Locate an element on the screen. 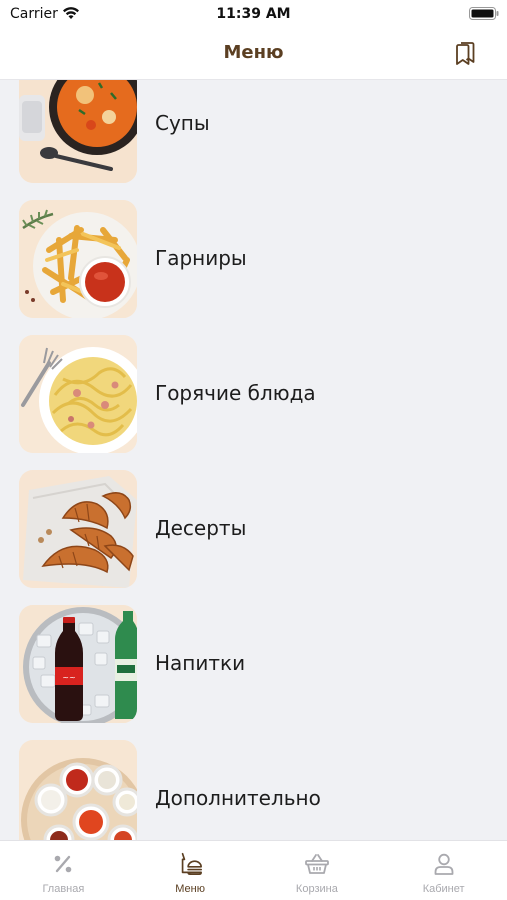 This screenshot has height=900, width=507. battery-icon is located at coordinates (484, 13).